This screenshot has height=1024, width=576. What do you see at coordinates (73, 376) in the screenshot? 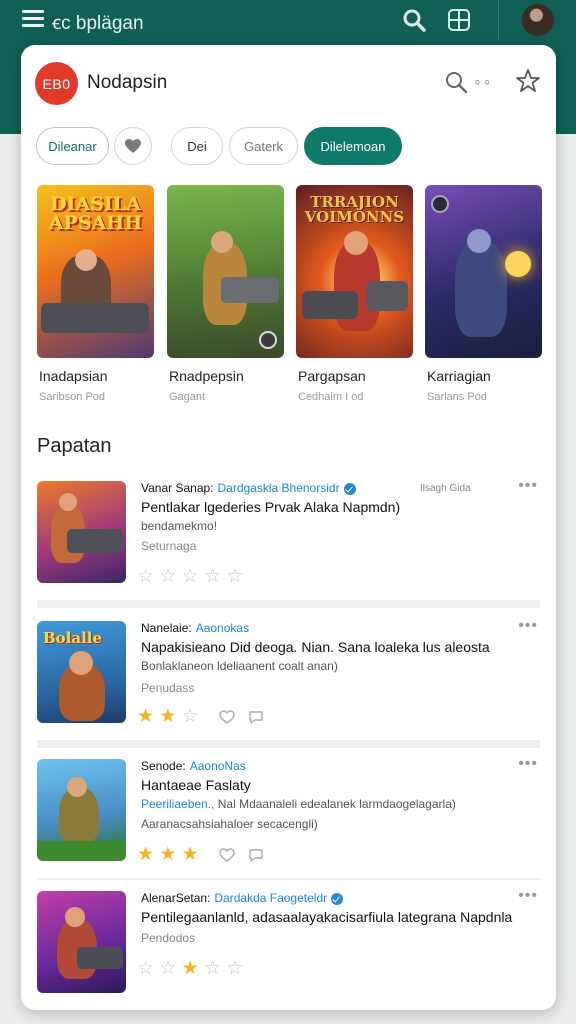
I see `card-title: Inadapsian` at bounding box center [73, 376].